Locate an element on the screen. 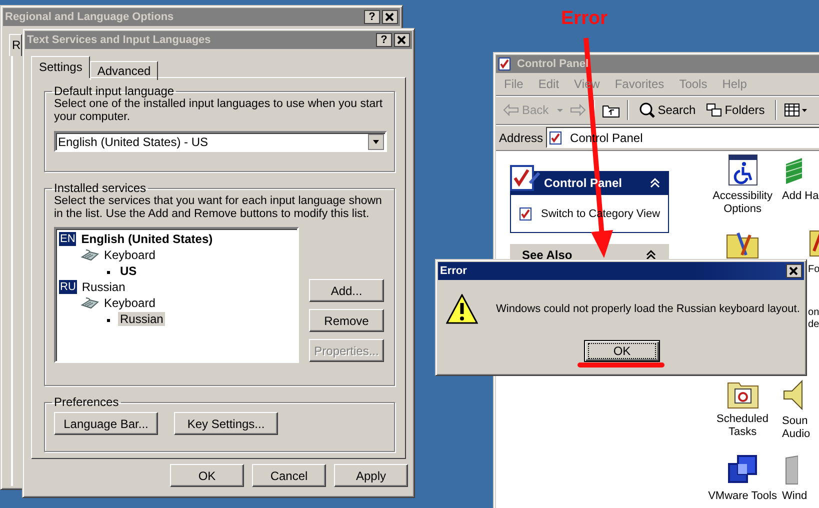 This screenshot has width=819, height=508. language-dropdown: English (United States) - US is located at coordinates (220, 141).